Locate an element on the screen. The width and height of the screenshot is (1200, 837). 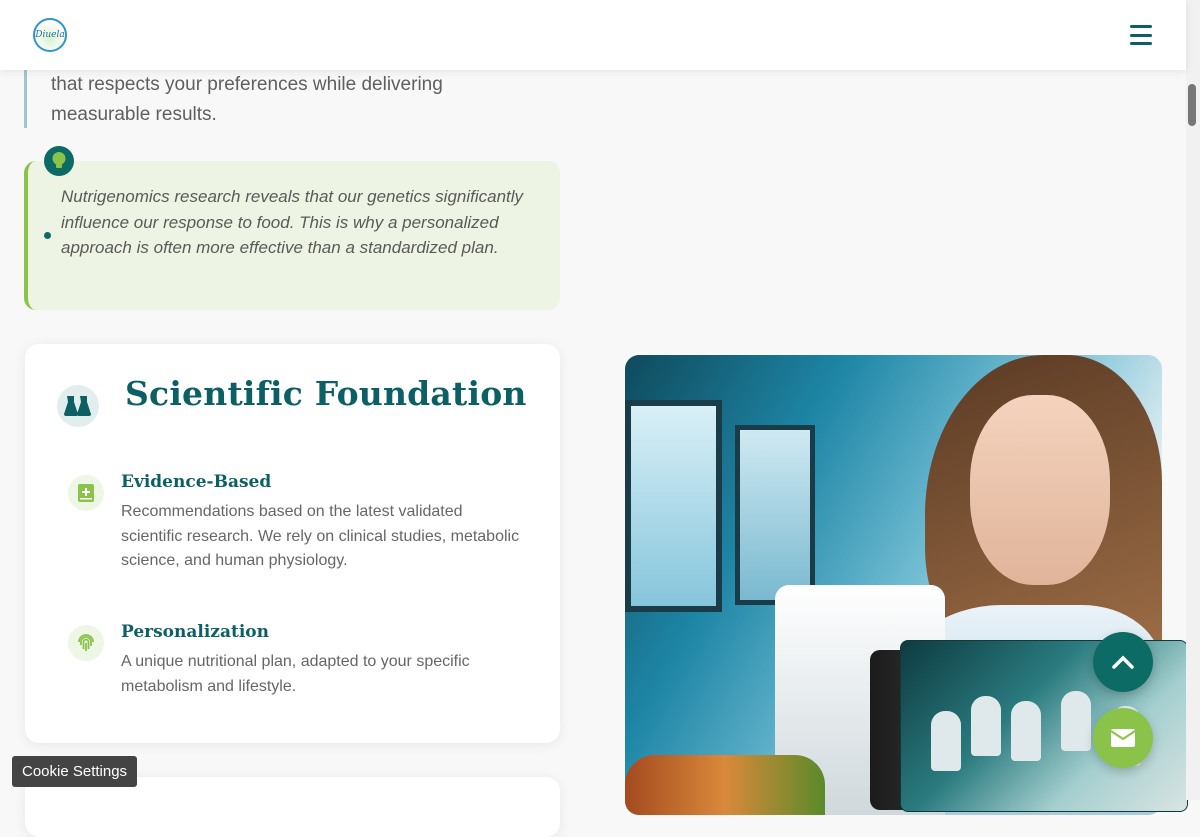
chevron-up-icon is located at coordinates (1123, 662).